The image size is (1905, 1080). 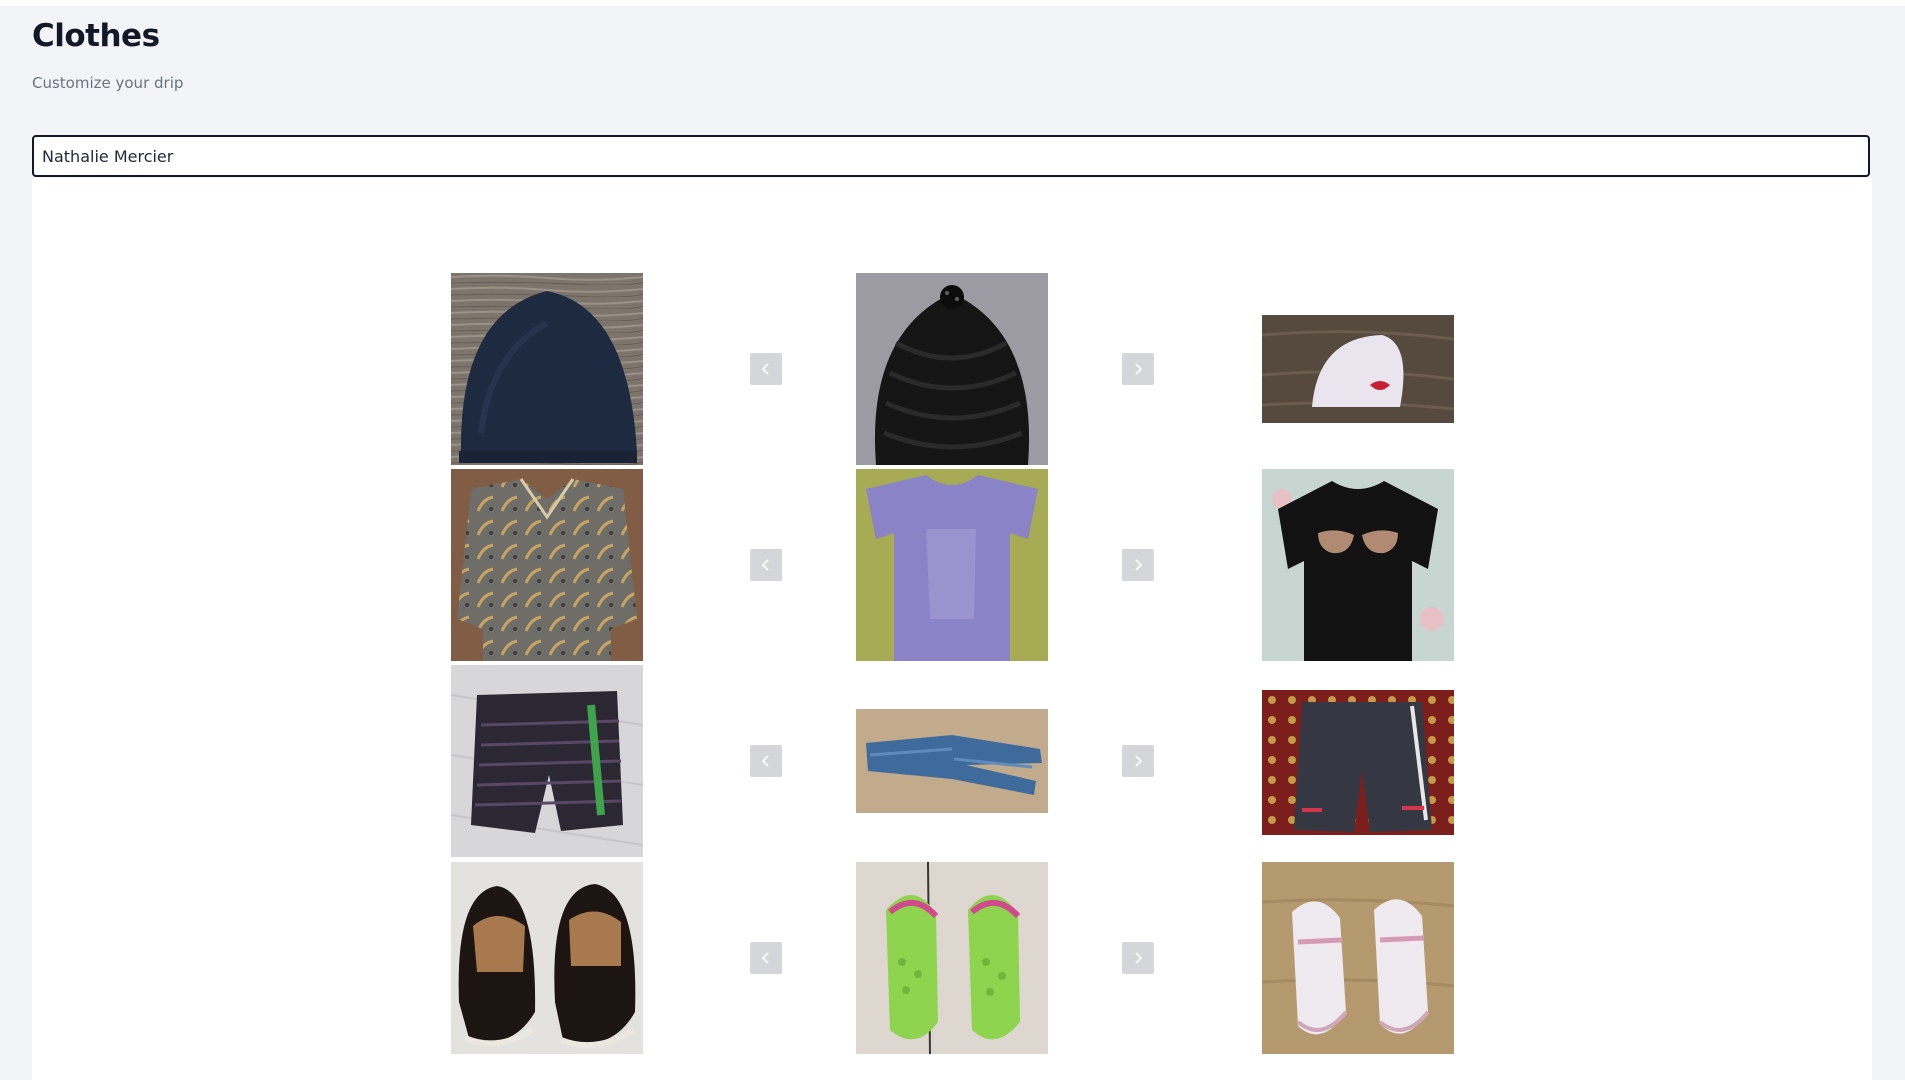 I want to click on hat-next-button, so click(x=1138, y=369).